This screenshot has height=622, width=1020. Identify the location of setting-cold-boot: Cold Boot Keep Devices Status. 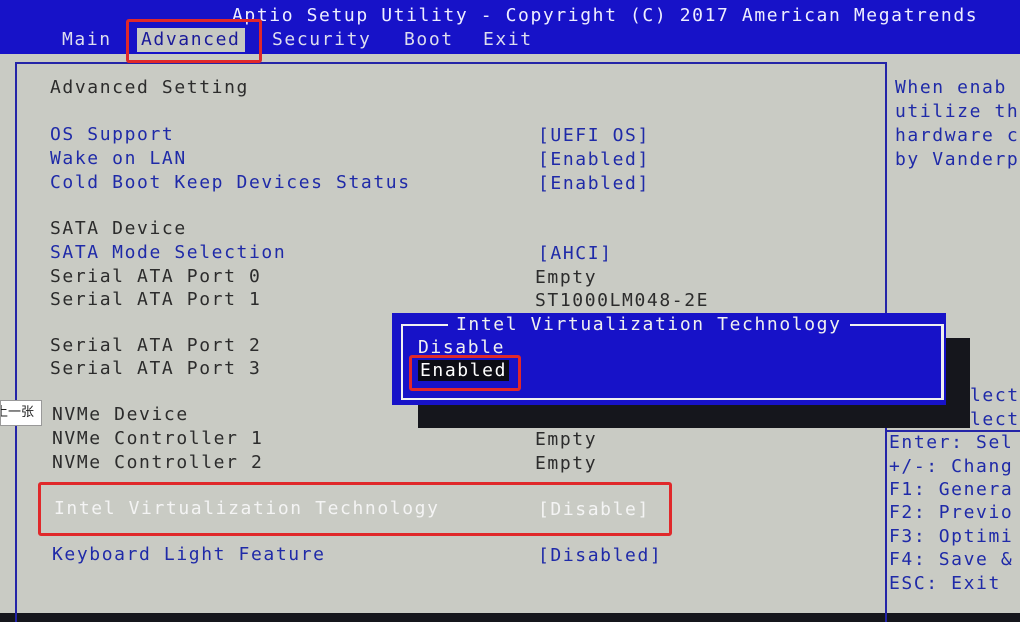
(230, 182).